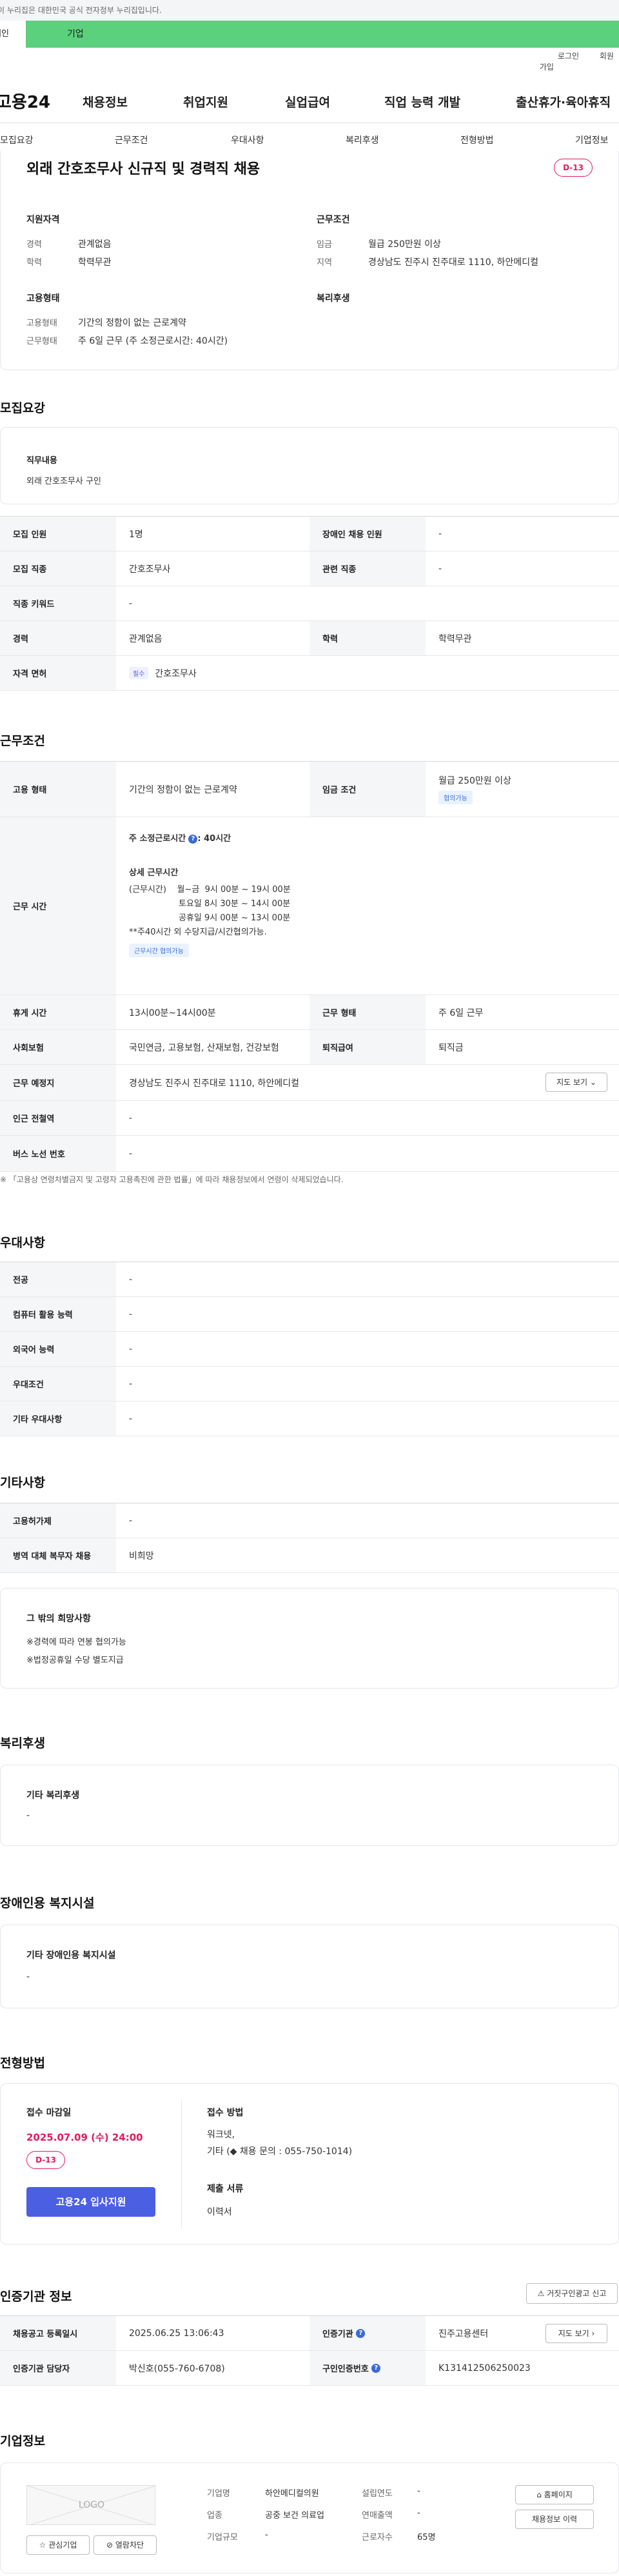 This screenshot has height=2576, width=619. Describe the element at coordinates (214, 1083) in the screenshot. I see `table-cell: 경상남도 진주시 진주대로 1110, 하안메디컬` at that location.